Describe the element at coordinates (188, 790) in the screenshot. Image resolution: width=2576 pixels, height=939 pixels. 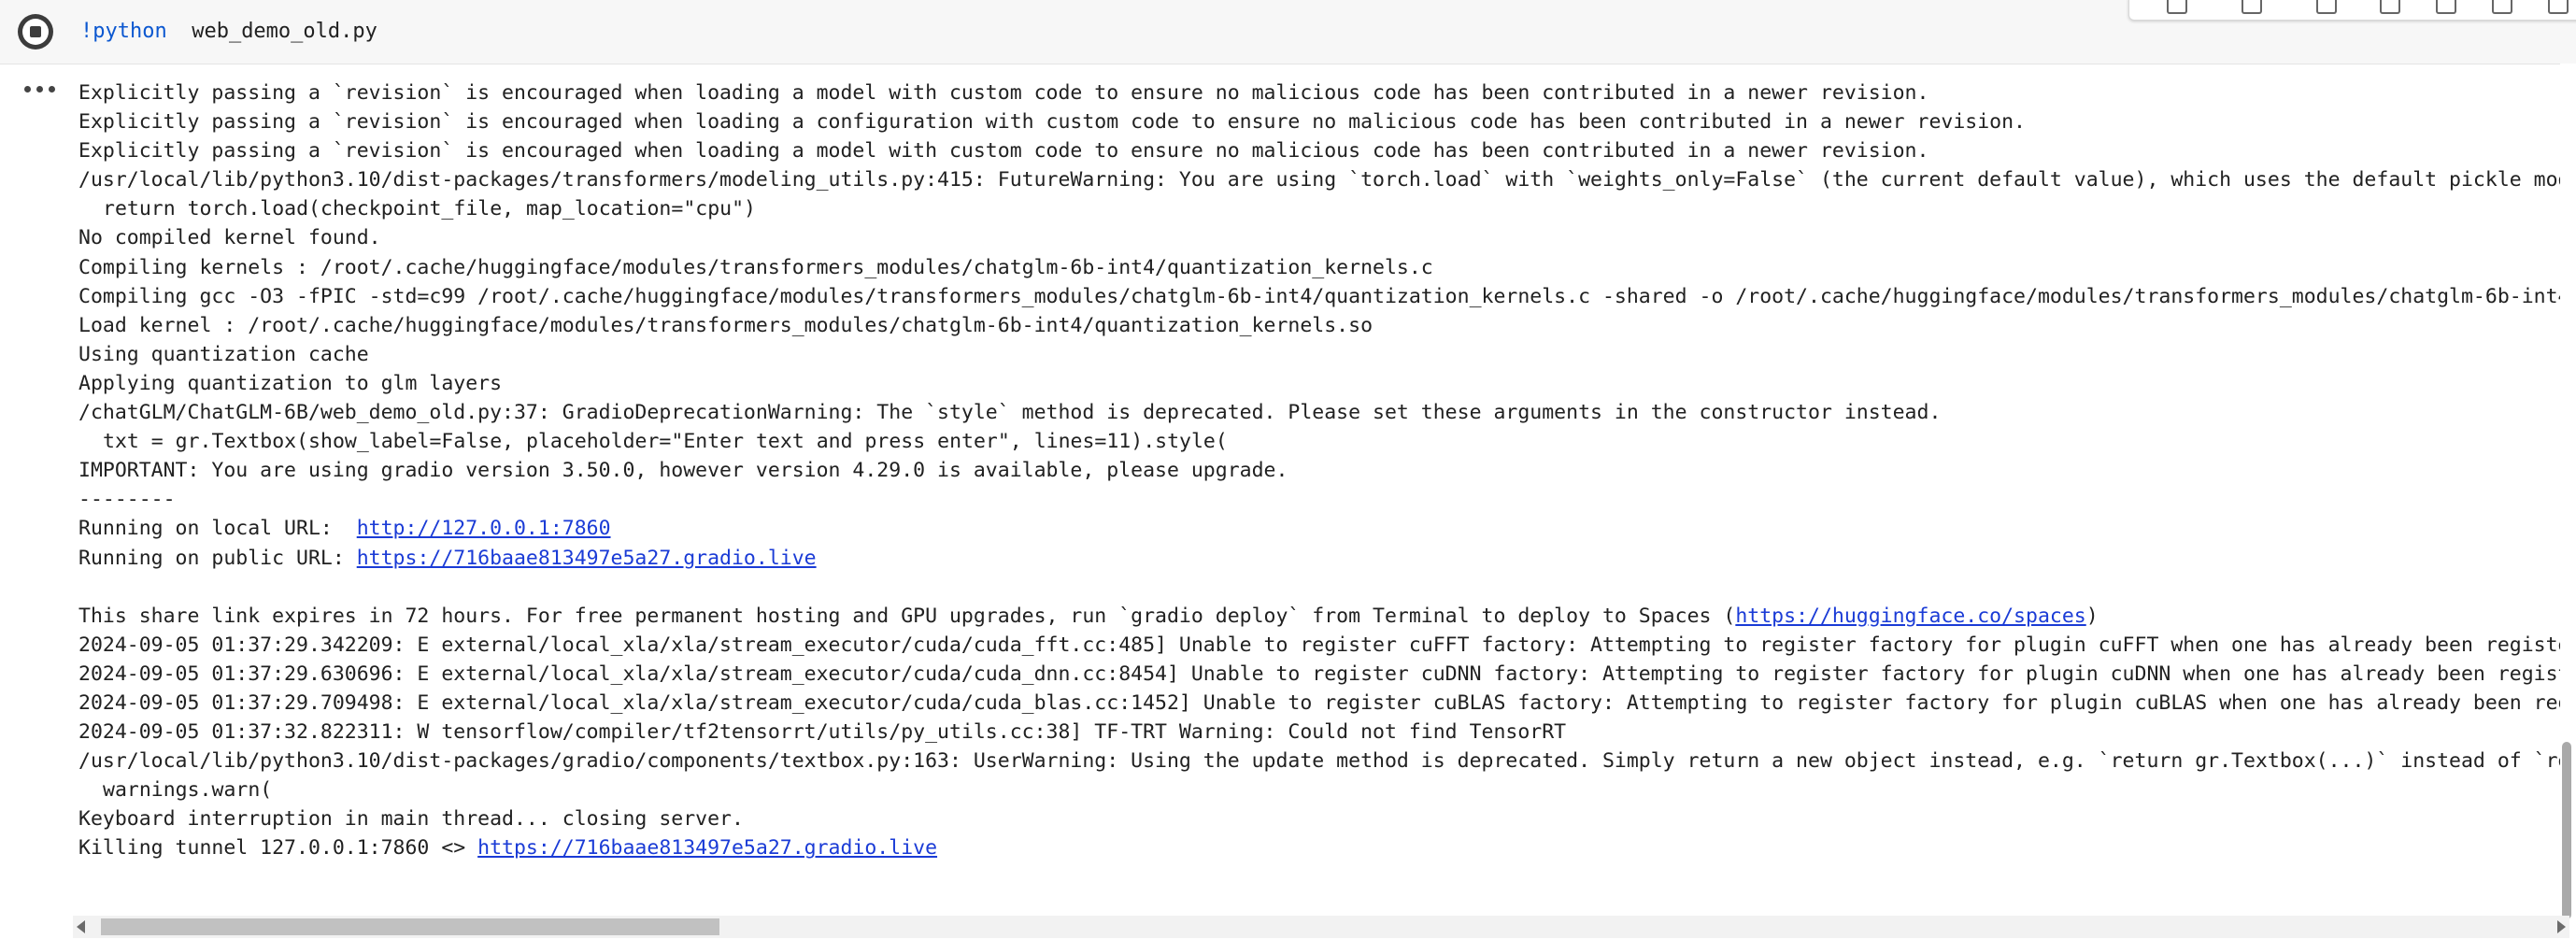
I see `output-line-text: warnings.warn(` at that location.